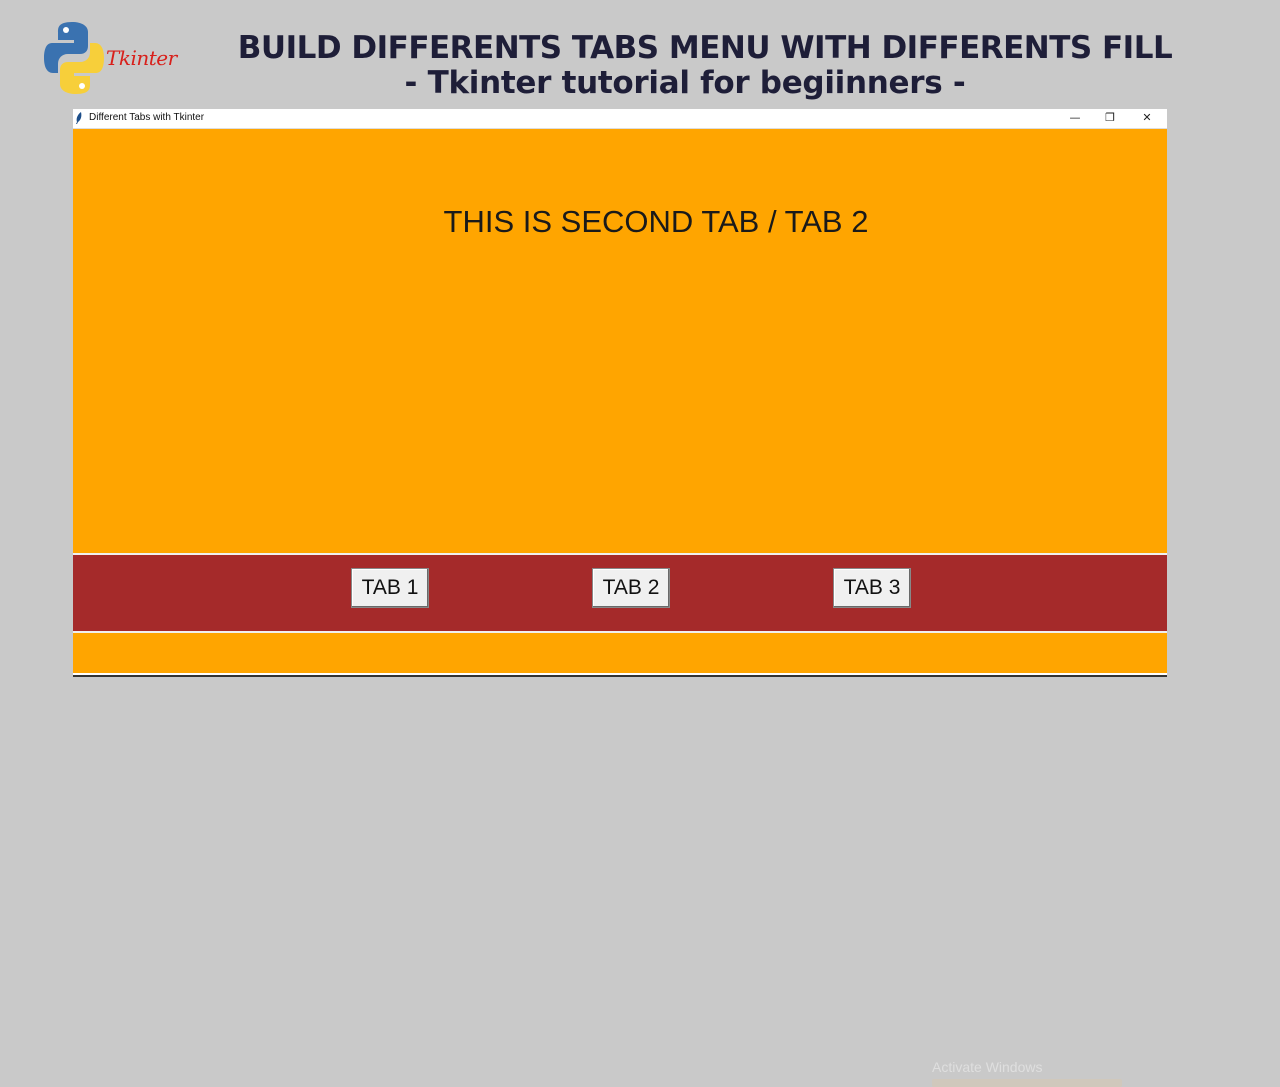  What do you see at coordinates (631, 588) in the screenshot?
I see `tab-2-button: TAB 2` at bounding box center [631, 588].